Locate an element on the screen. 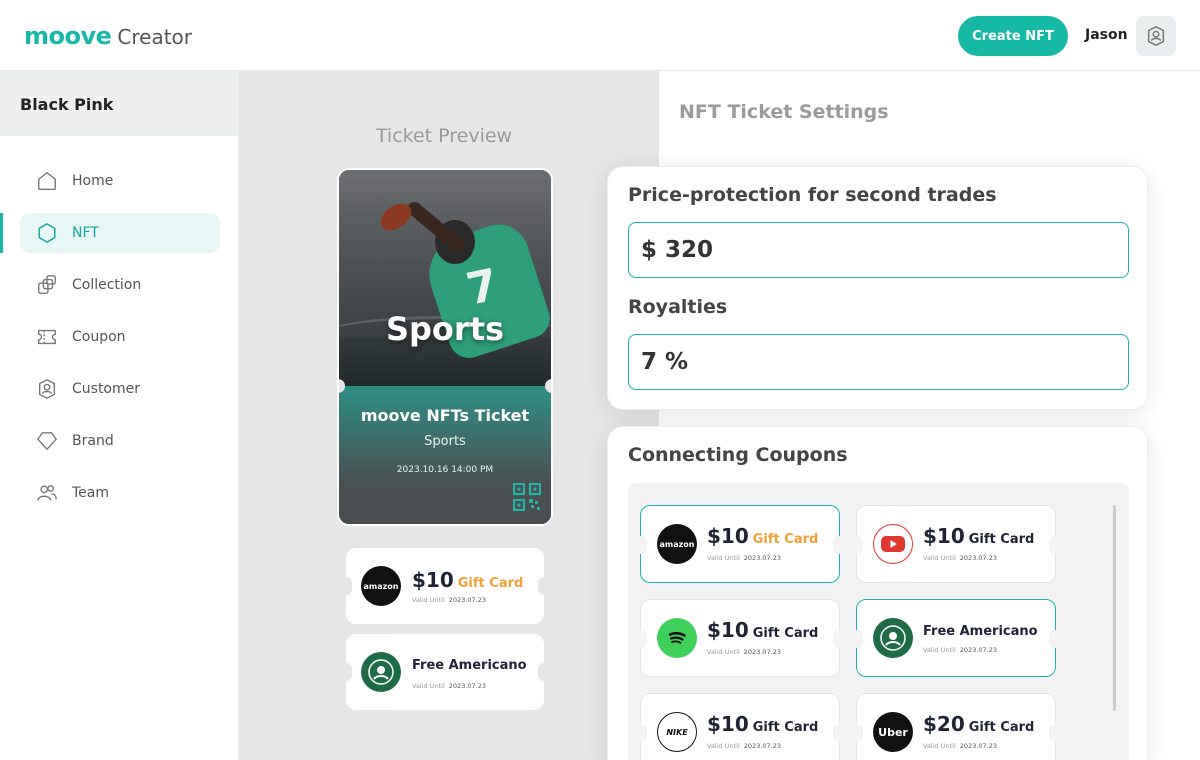 The height and width of the screenshot is (760, 1200). user-icon is located at coordinates (1156, 36).